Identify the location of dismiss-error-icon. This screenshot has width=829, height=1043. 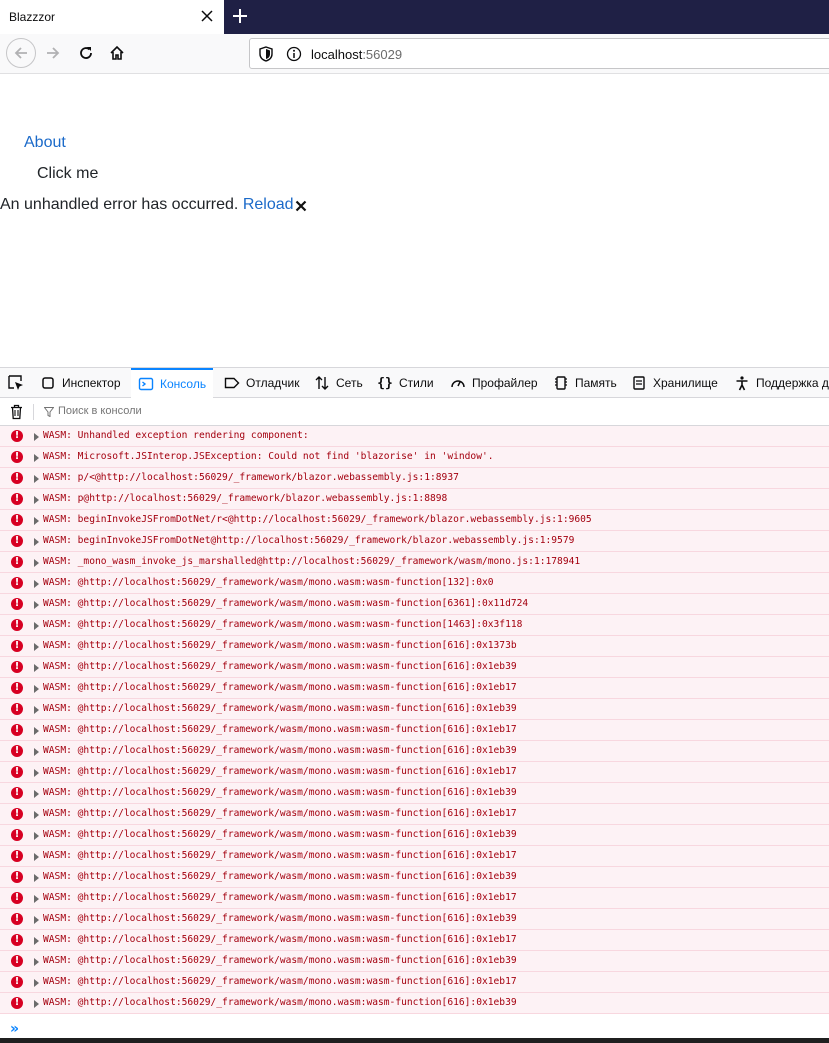
(301, 206).